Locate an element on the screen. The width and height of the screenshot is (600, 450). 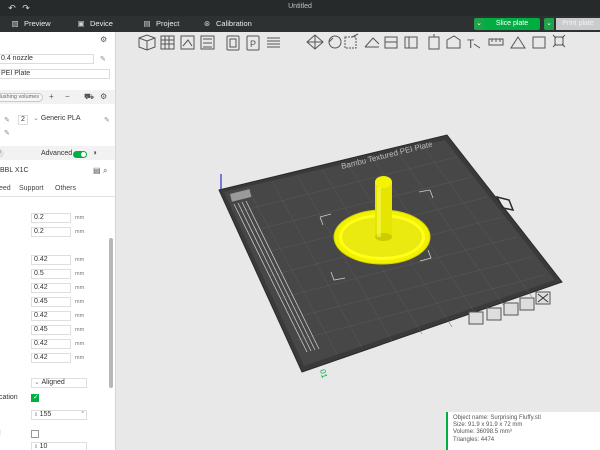
add-filament-icon: + is located at coordinates (51, 97).